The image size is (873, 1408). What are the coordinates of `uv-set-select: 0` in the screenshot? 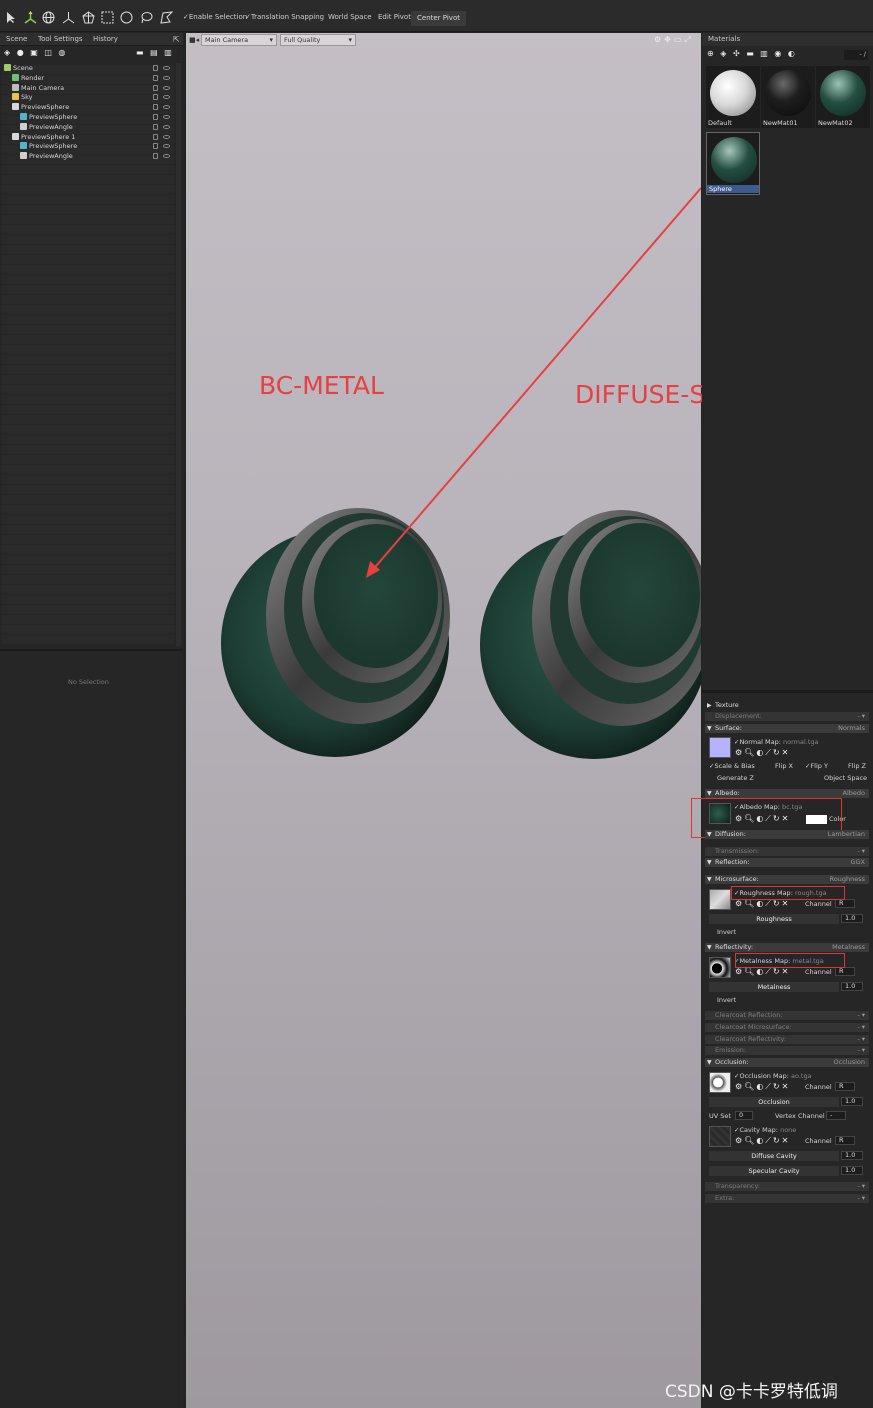 It's located at (744, 1115).